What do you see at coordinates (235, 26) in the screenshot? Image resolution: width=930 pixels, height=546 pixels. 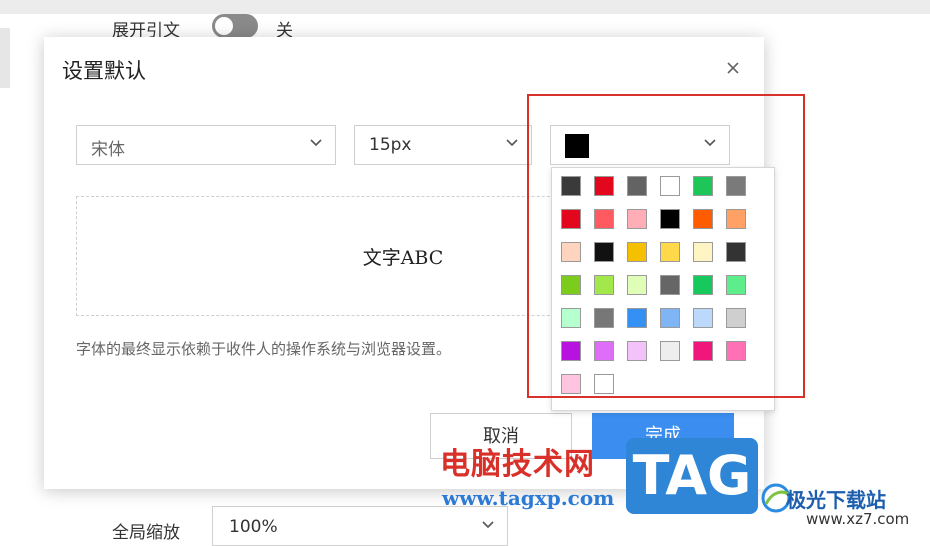 I see `expand-quote-toggle` at bounding box center [235, 26].